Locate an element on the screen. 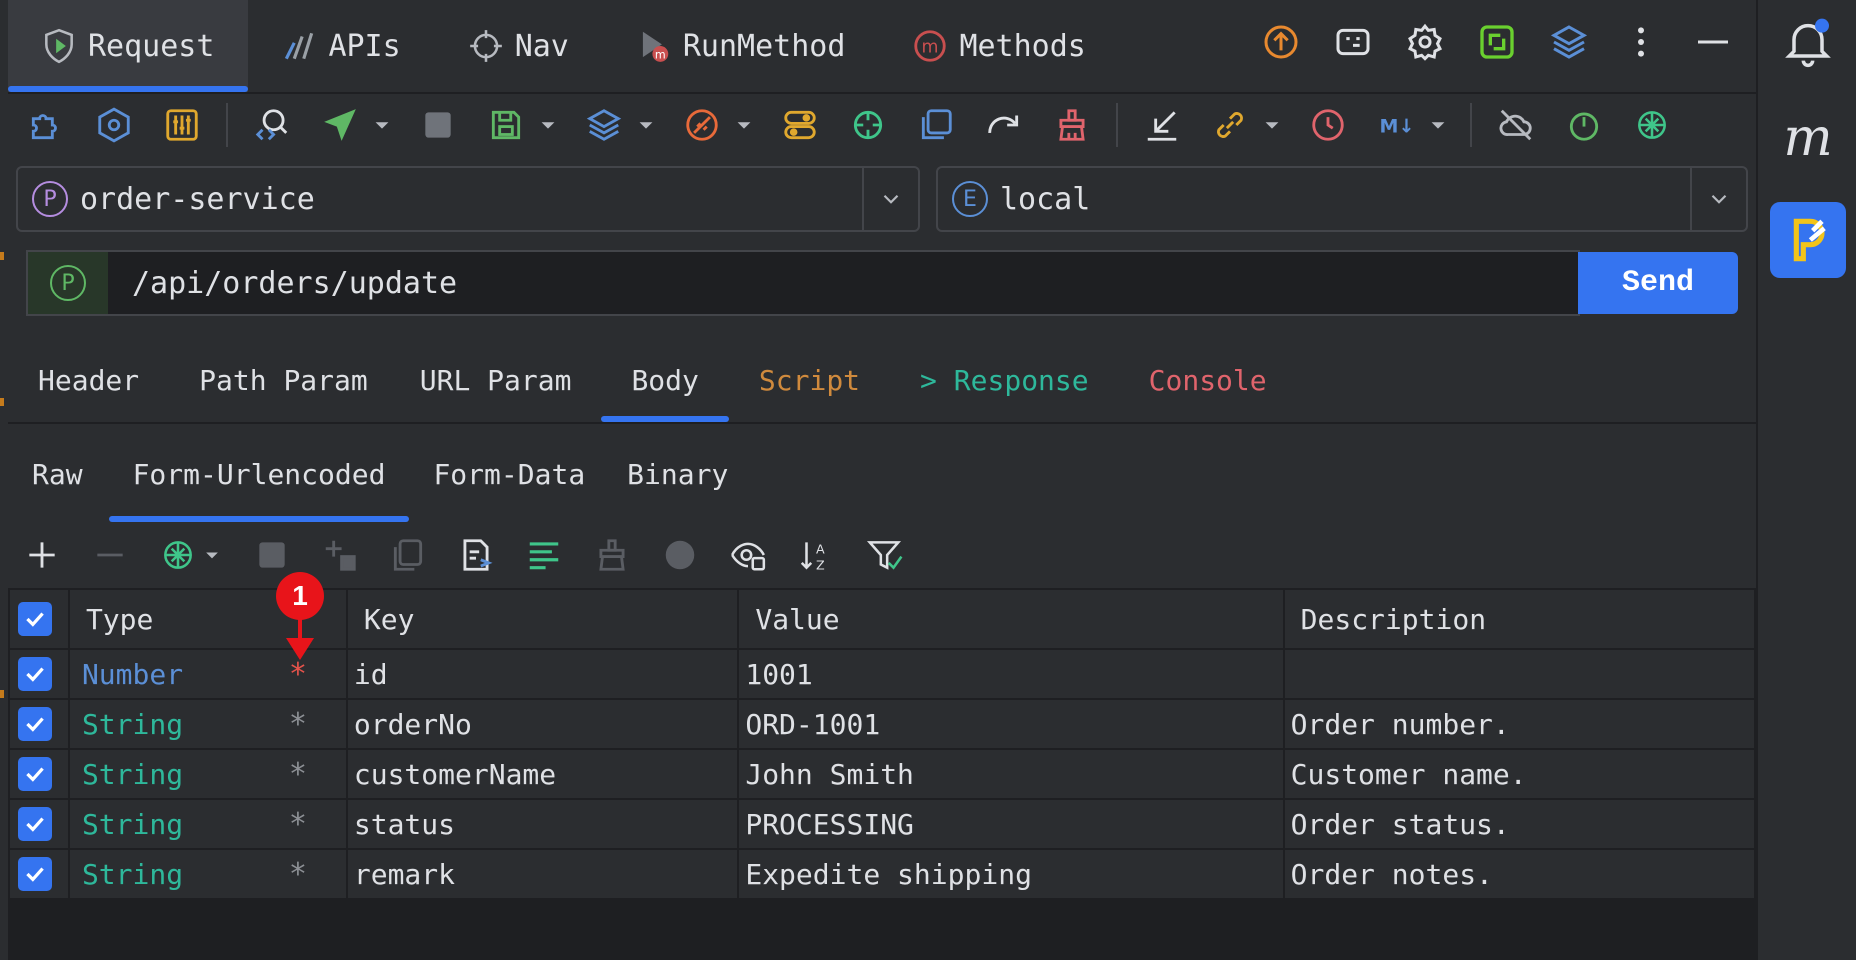  ai-dropdown-chevron-icon is located at coordinates (212, 555).